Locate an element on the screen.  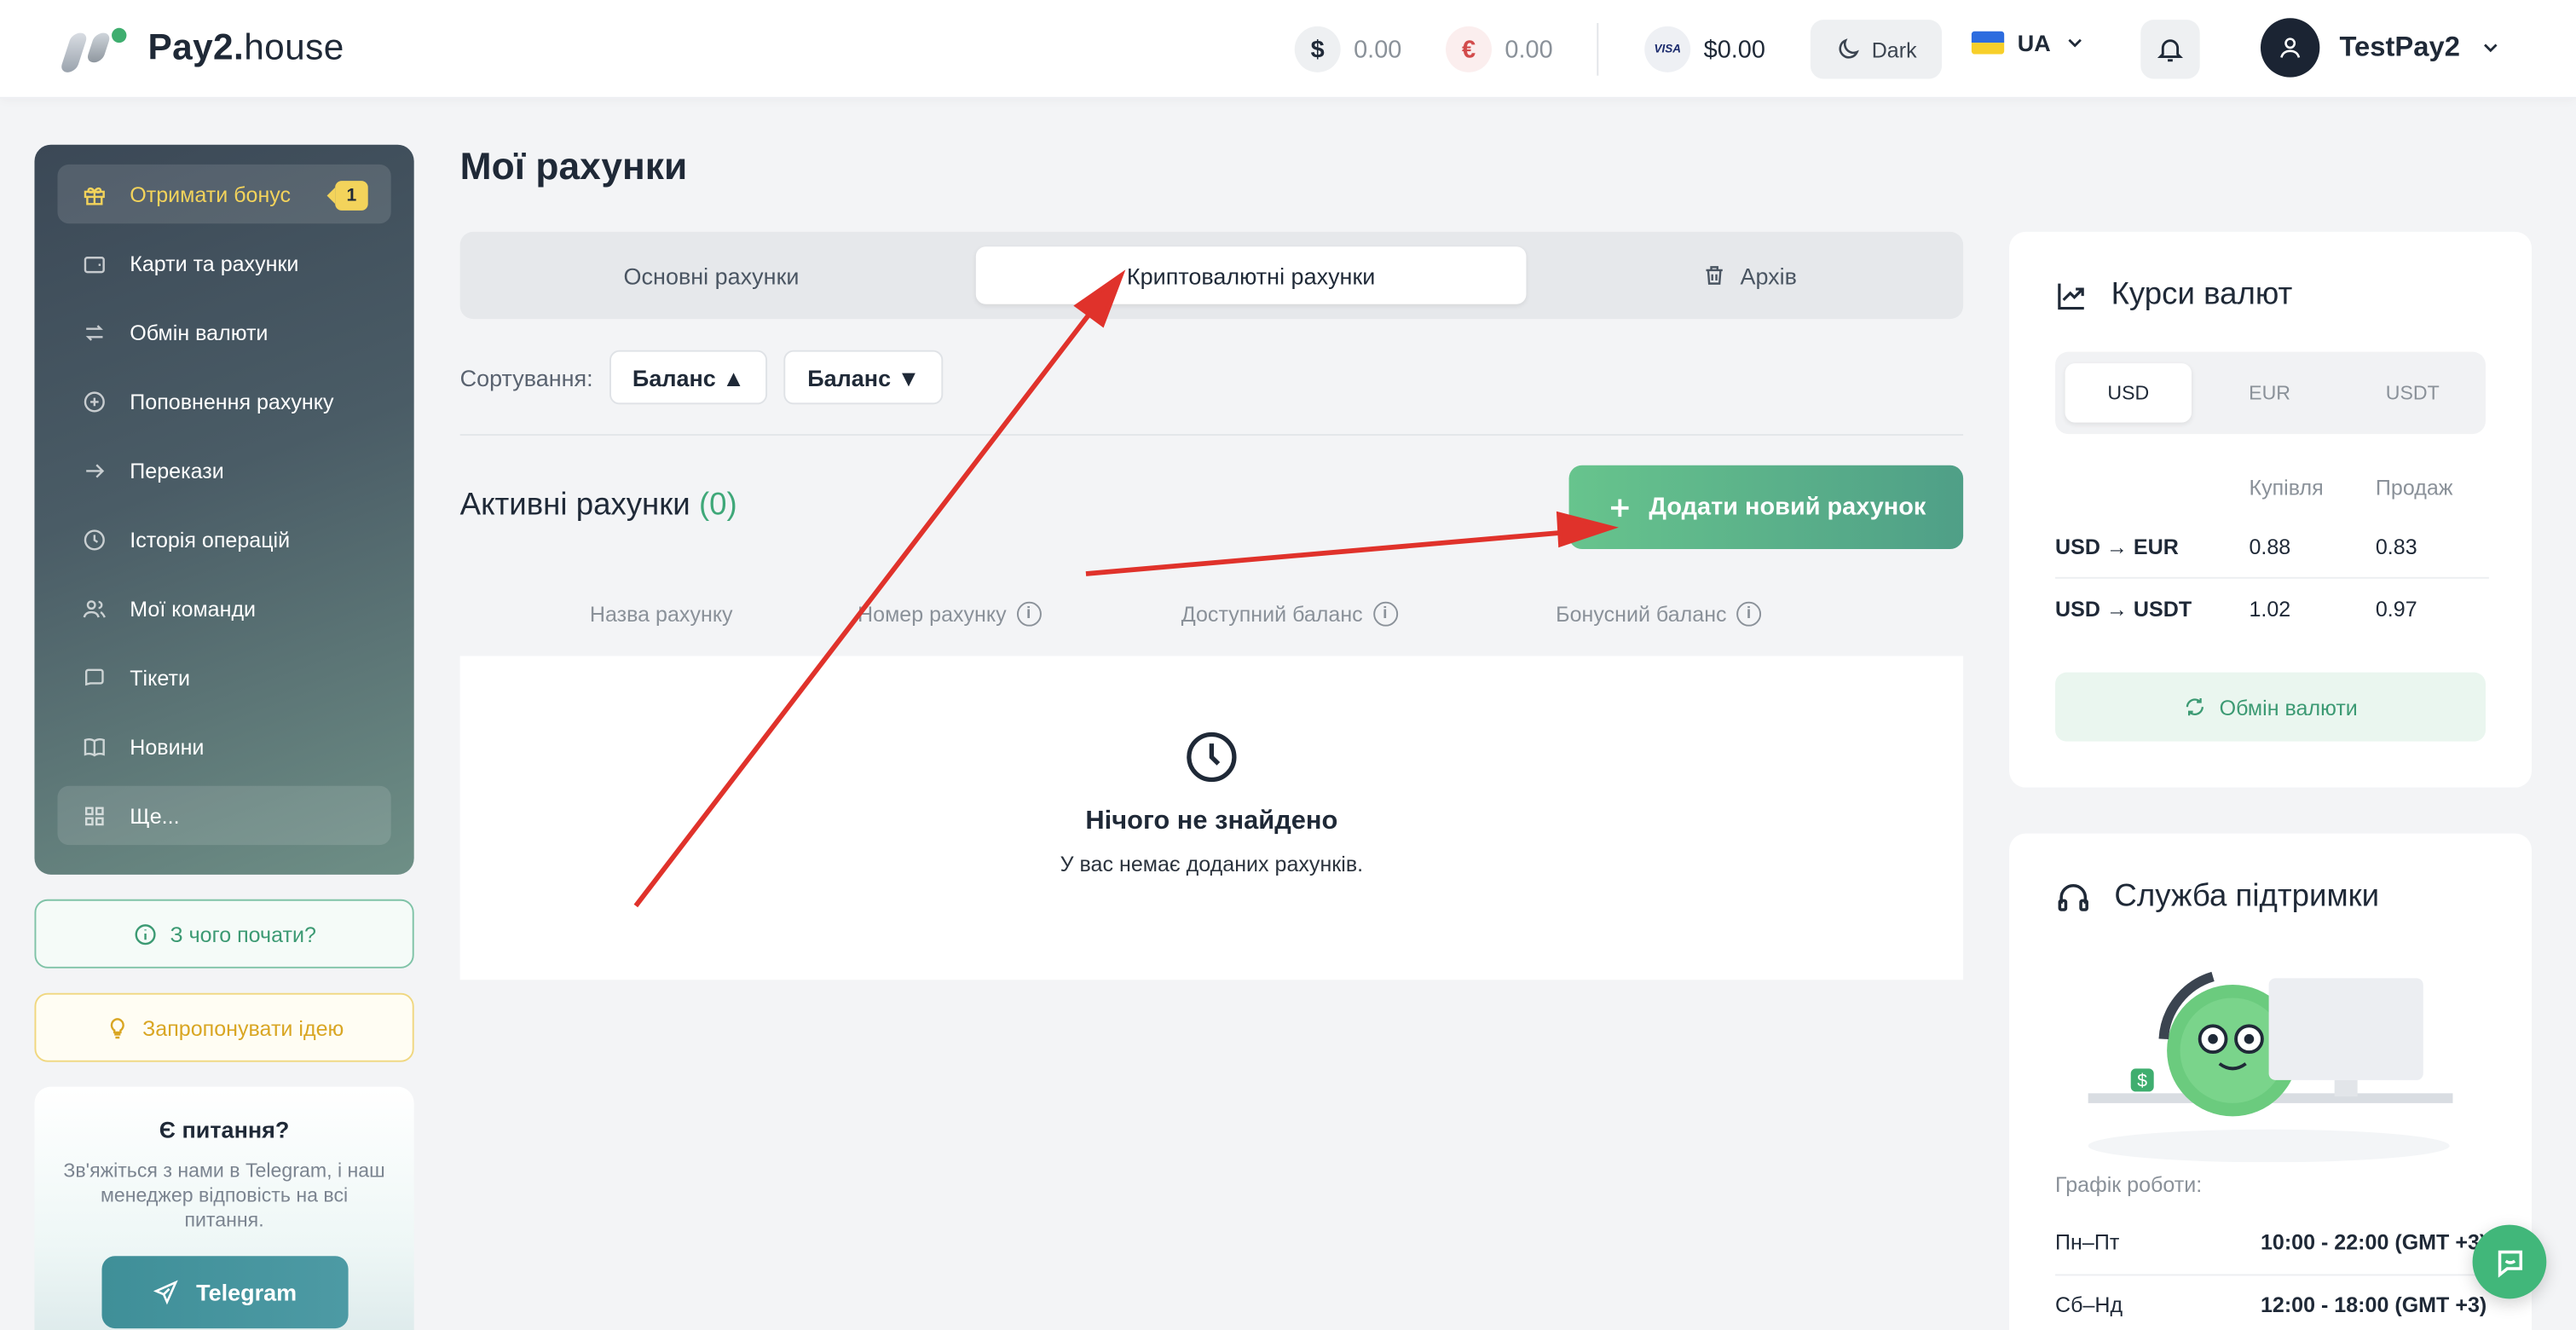
currency-tabs: USD EUR USDT is located at coordinates (2270, 393).